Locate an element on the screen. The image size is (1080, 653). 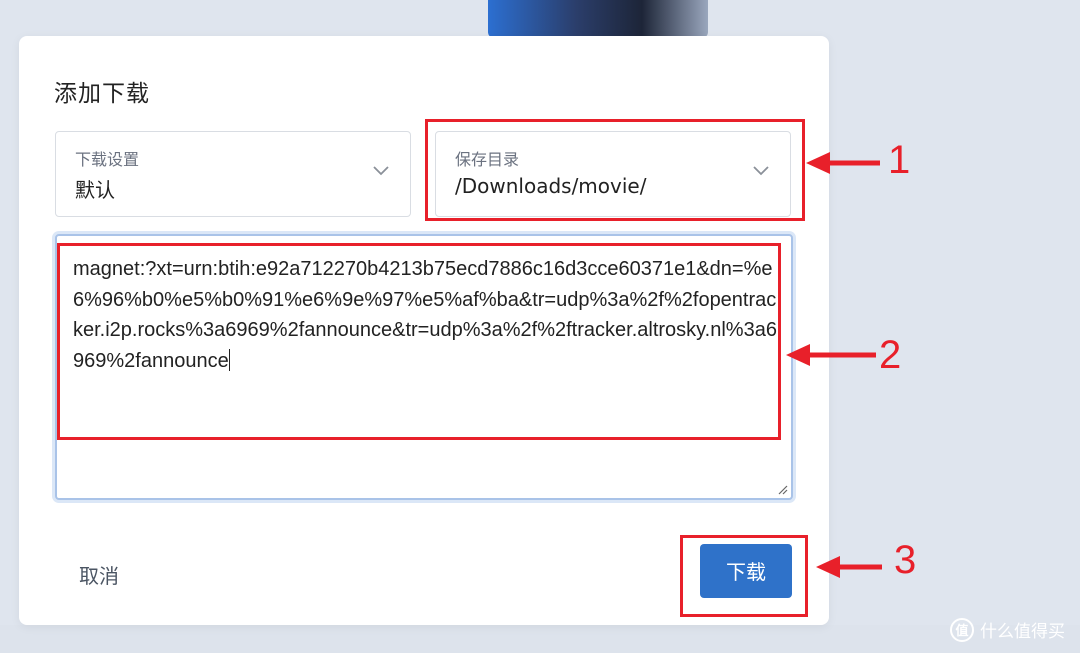
background-strip is located at coordinates (540, 639).